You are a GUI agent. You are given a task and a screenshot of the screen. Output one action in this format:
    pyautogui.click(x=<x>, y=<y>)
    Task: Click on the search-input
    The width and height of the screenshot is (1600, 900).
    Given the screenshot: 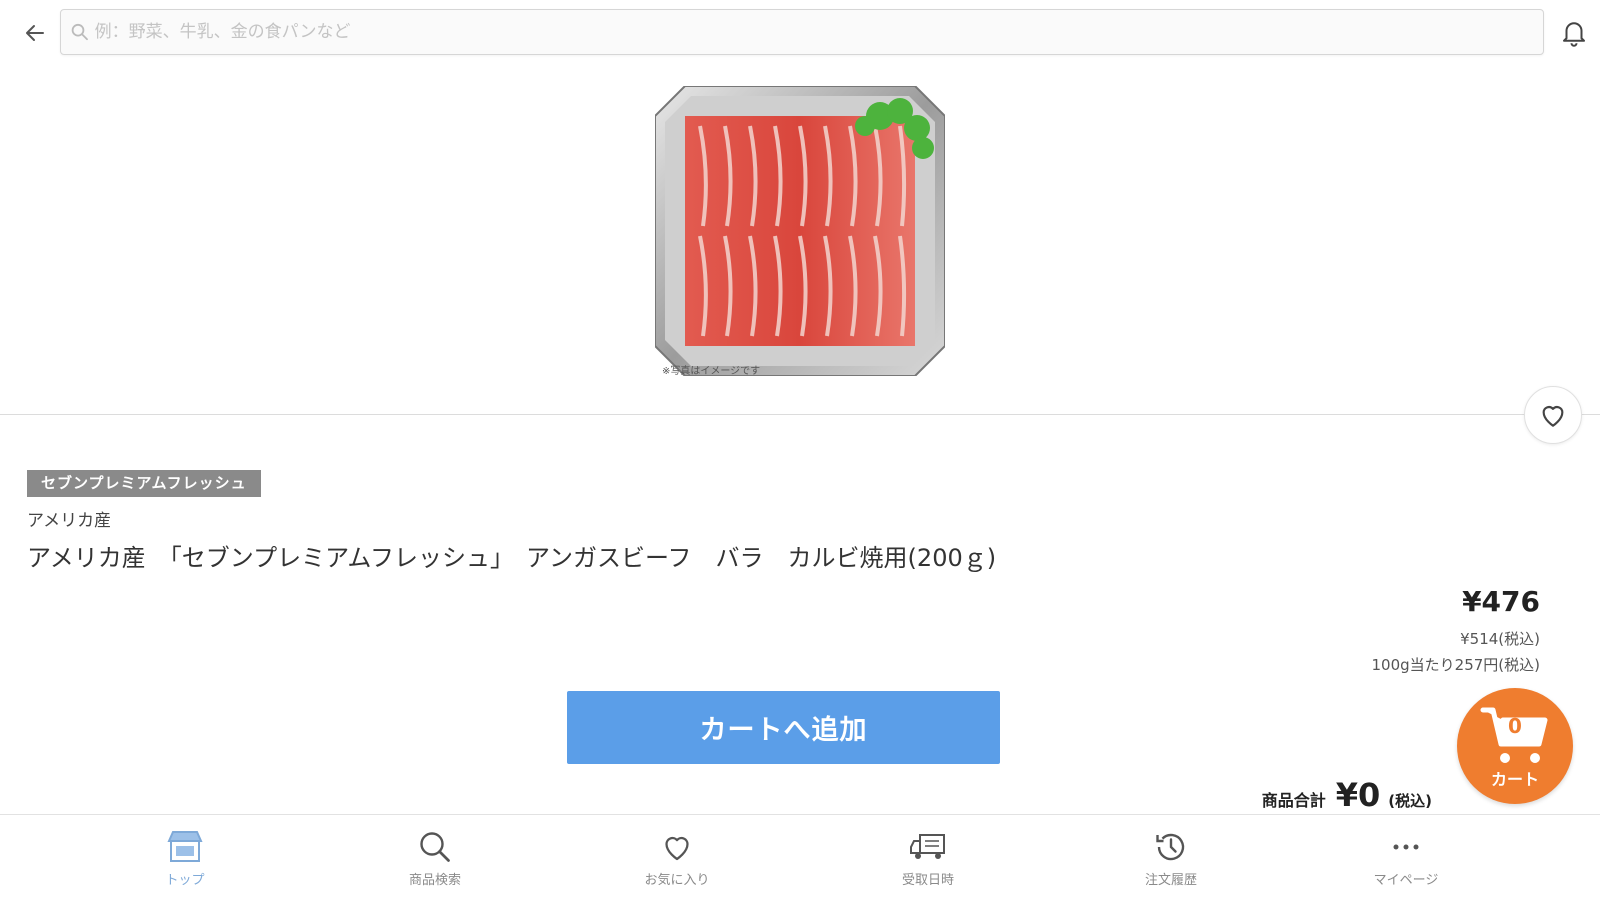 What is the action you would take?
    pyautogui.click(x=818, y=32)
    